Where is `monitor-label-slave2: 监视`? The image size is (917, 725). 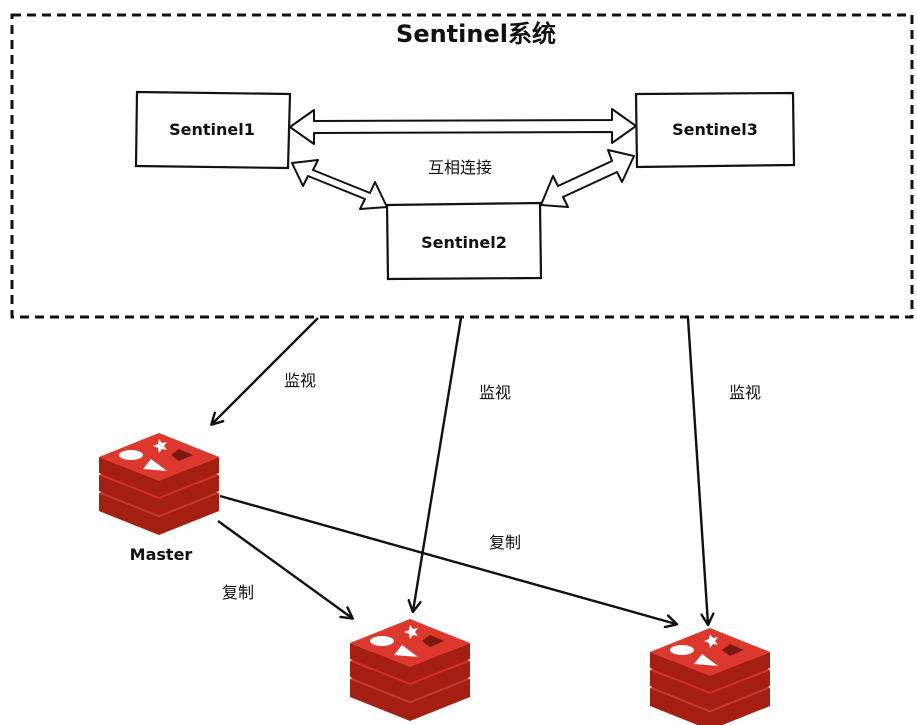 monitor-label-slave2: 监视 is located at coordinates (745, 392).